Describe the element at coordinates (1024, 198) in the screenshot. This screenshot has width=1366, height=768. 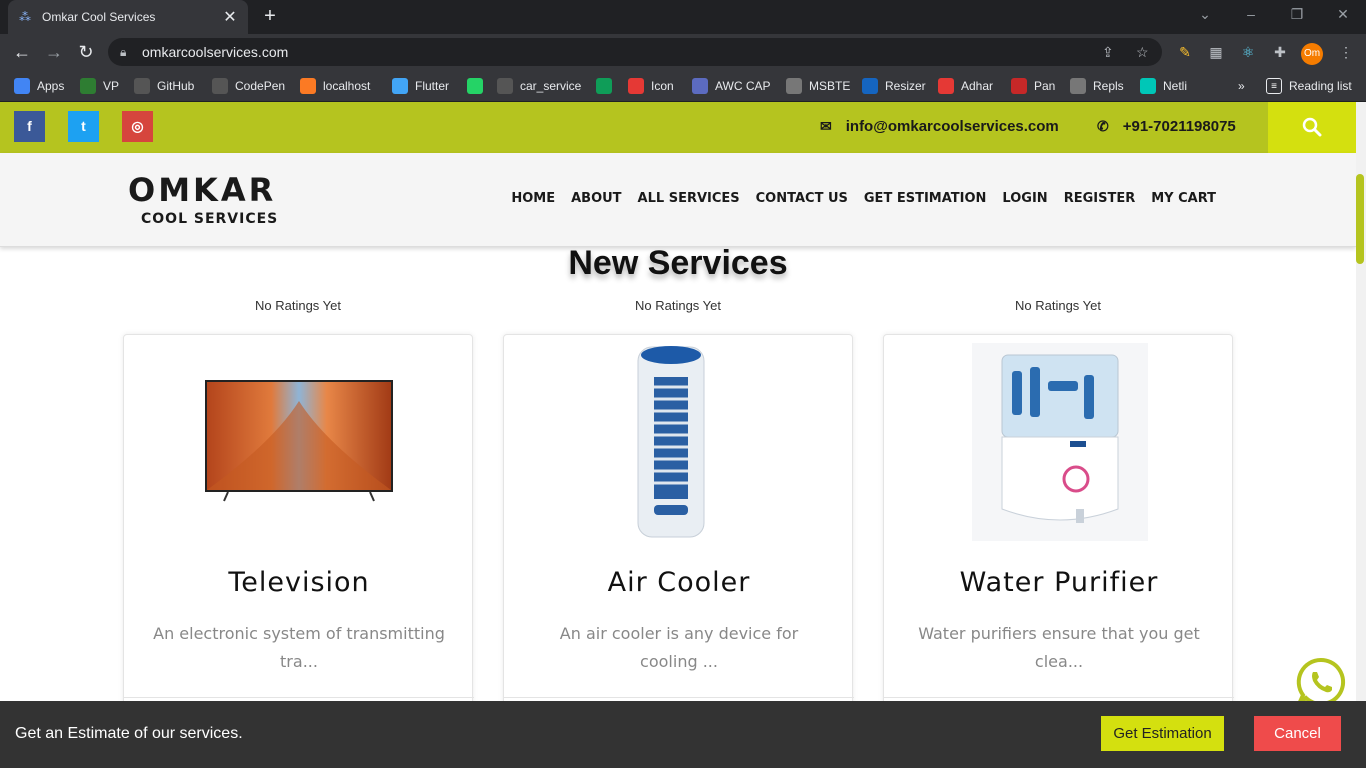
I see `nav-link-login: LOGIN` at that location.